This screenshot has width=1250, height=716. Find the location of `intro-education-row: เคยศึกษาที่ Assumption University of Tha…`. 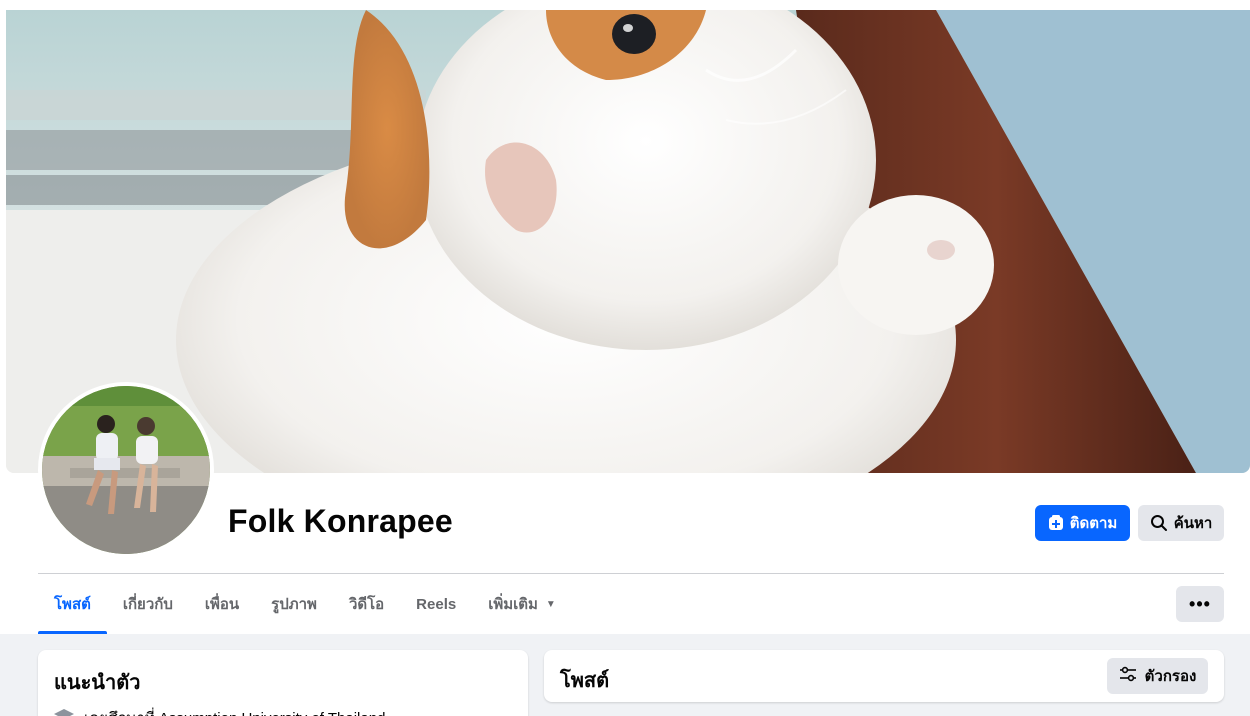

intro-education-row: เคยศึกษาที่ Assumption University of Tha… is located at coordinates (219, 711).